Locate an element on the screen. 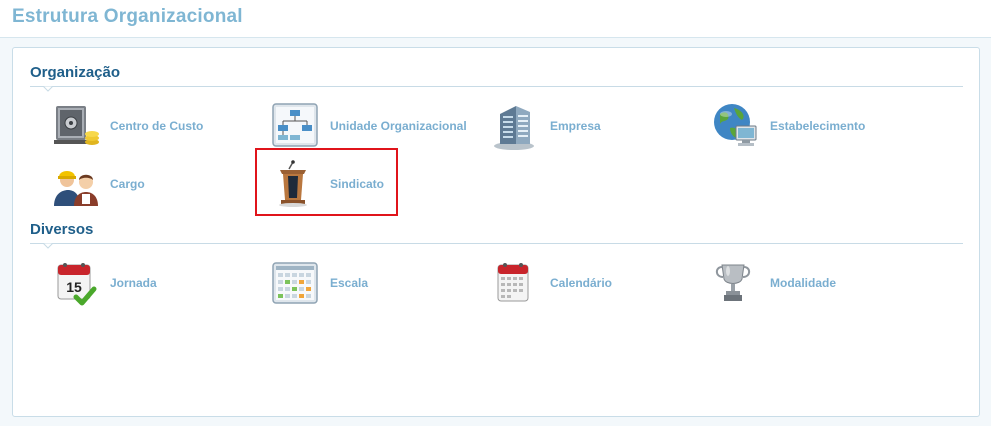  item-estabelecimento: Estabelecimento is located at coordinates (817, 127).